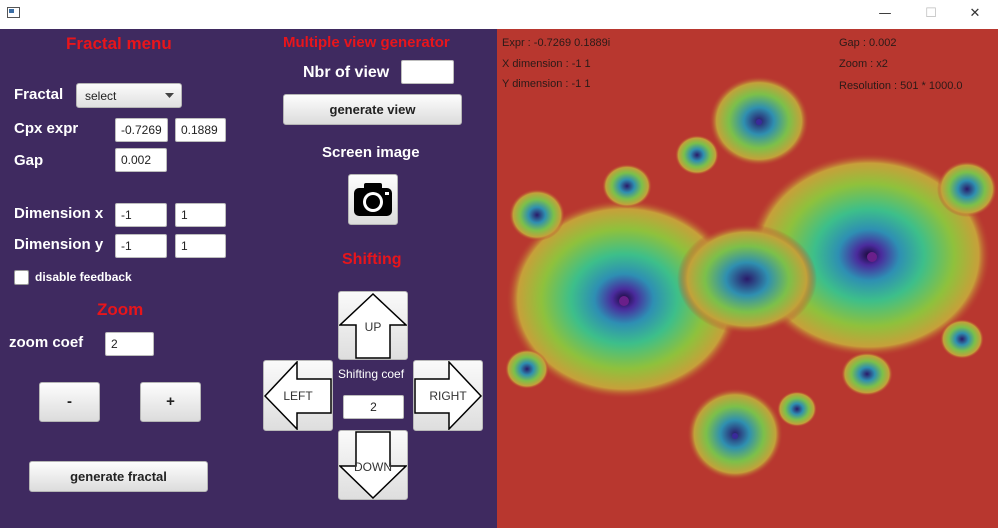 This screenshot has width=998, height=528. I want to click on zoom-title: Zoom, so click(120, 309).